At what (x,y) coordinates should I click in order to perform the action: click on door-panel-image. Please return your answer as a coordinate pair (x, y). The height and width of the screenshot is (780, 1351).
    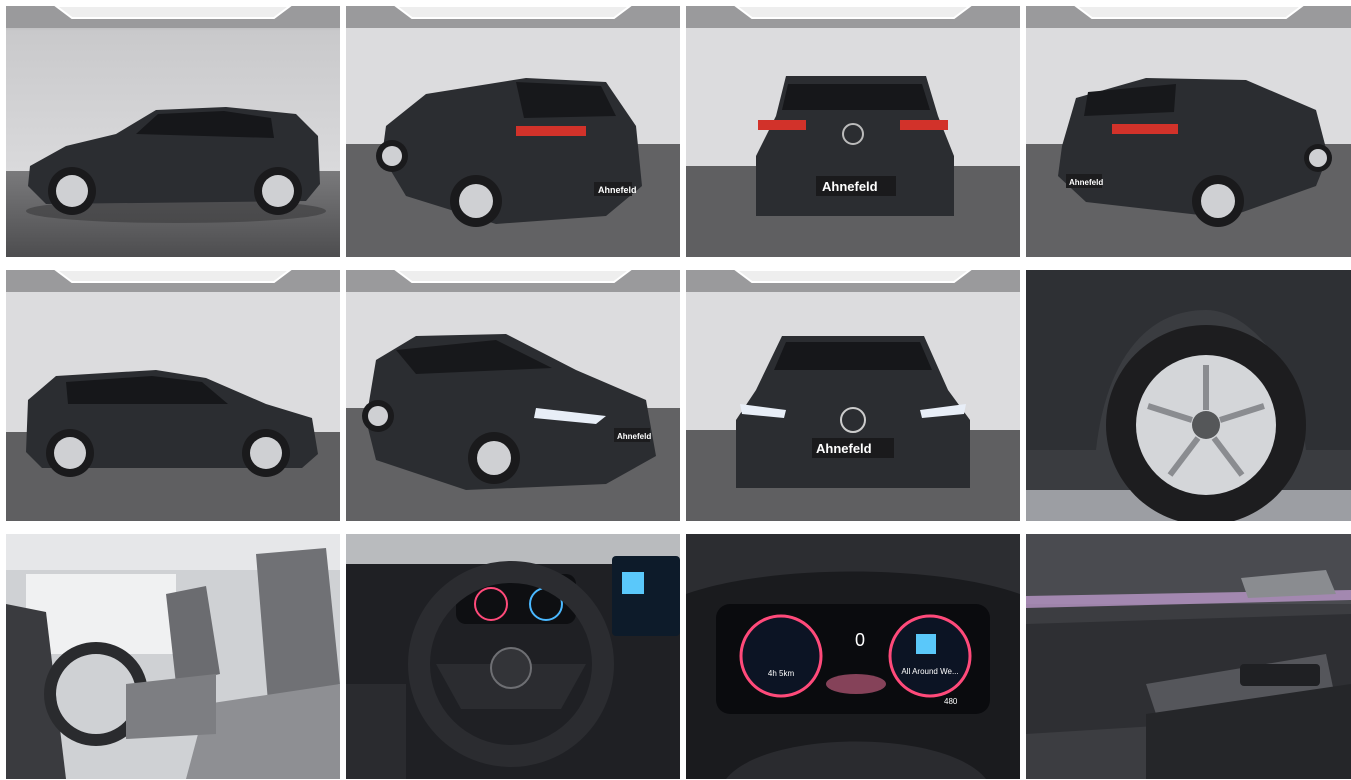
    Looking at the image, I should click on (1188, 656).